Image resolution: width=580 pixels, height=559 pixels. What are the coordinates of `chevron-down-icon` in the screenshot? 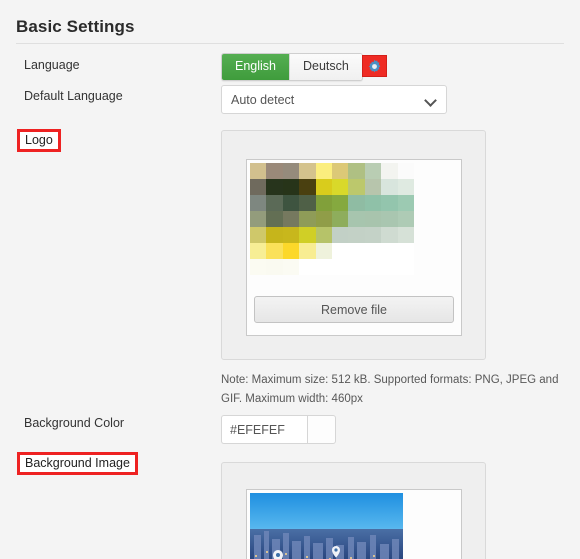 It's located at (431, 99).